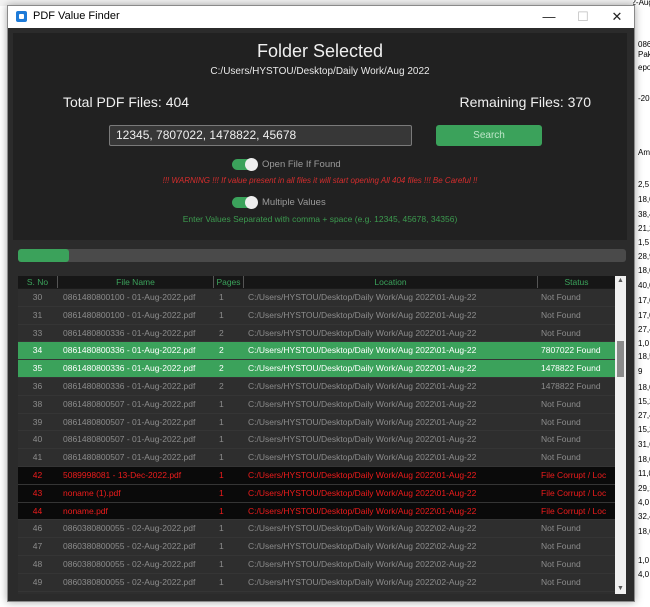 This screenshot has height=607, width=650. Describe the element at coordinates (37, 492) in the screenshot. I see `cell-sno: 43` at that location.